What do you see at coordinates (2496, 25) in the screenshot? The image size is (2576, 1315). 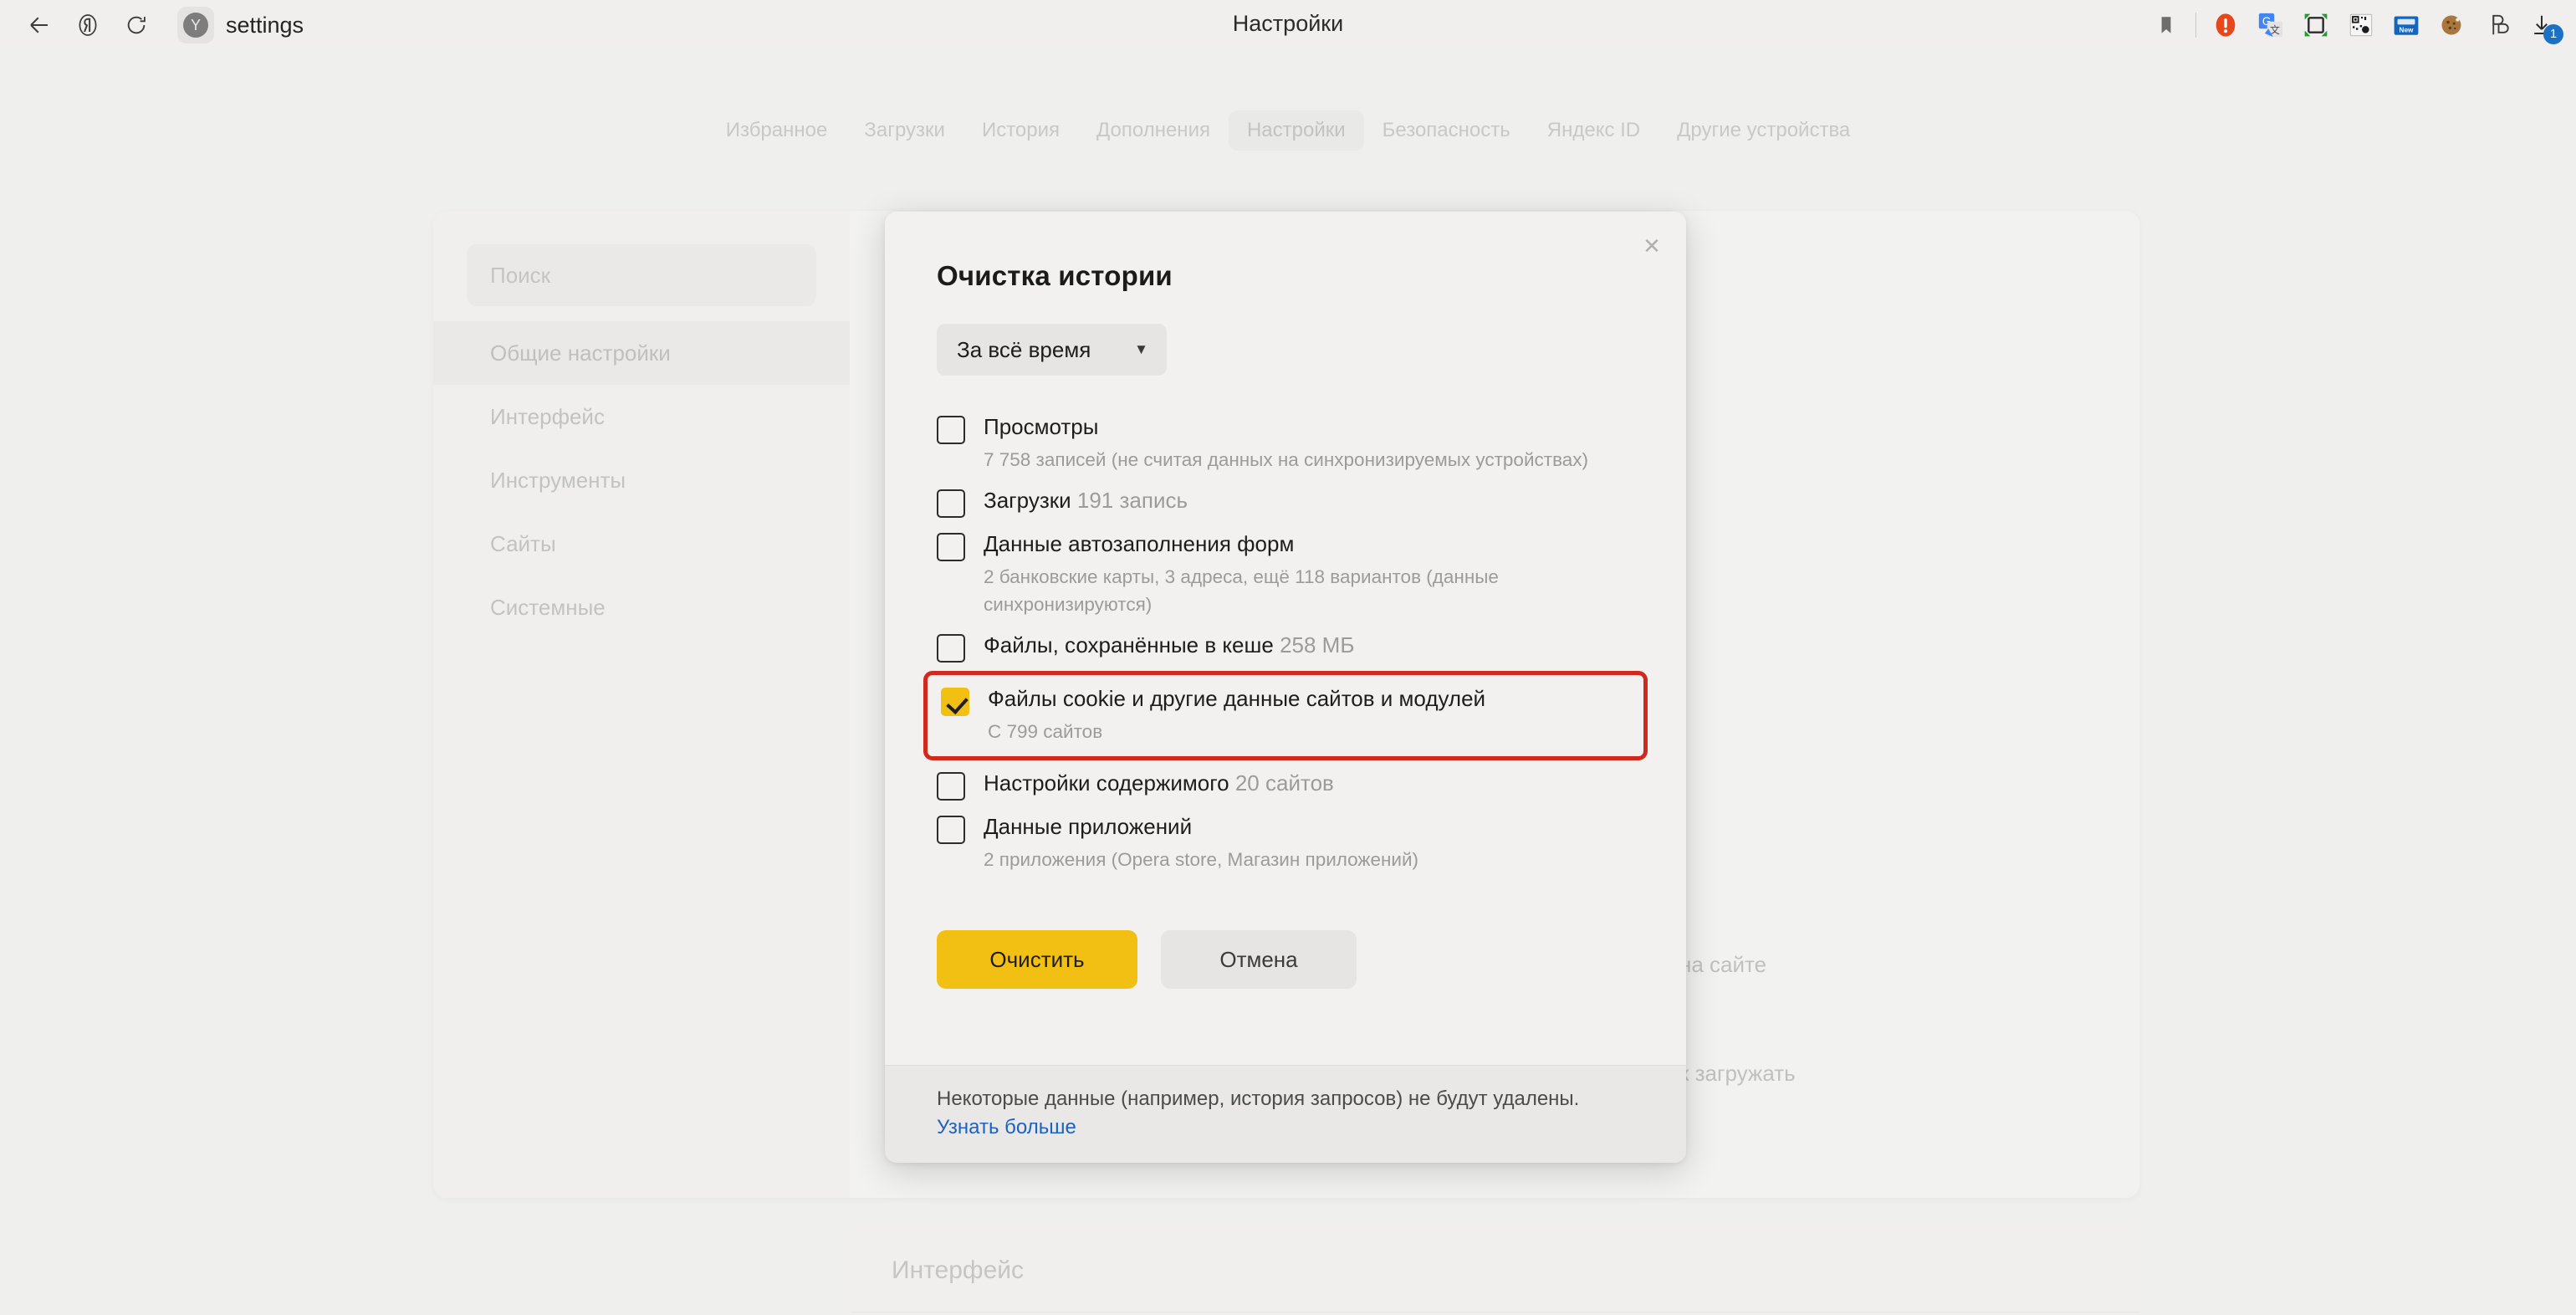 I see `lamp-icon` at bounding box center [2496, 25].